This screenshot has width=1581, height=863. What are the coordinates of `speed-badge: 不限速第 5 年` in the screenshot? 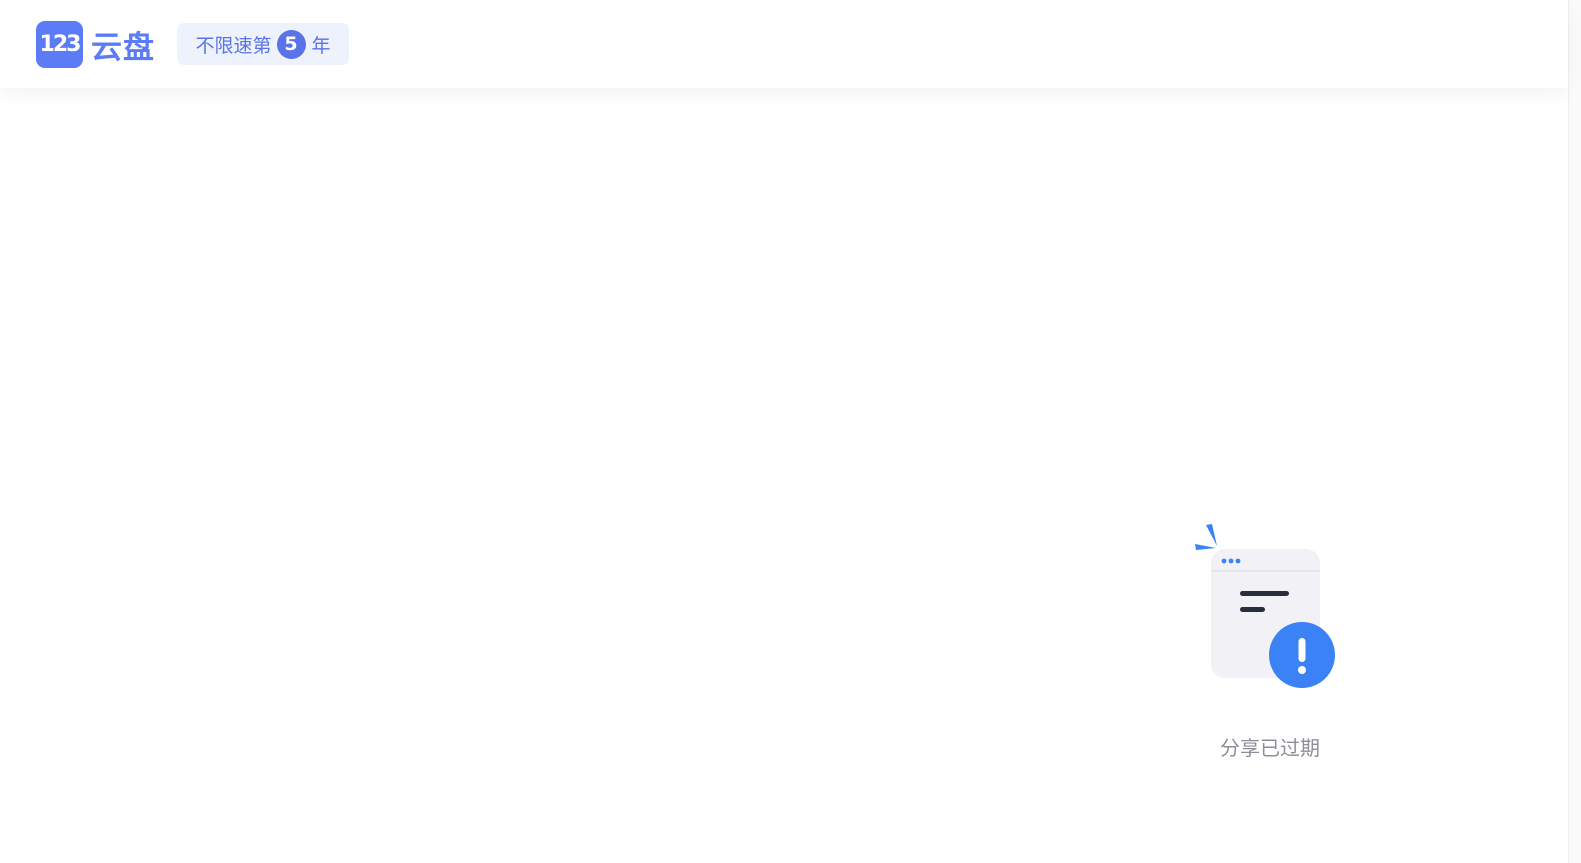 It's located at (263, 44).